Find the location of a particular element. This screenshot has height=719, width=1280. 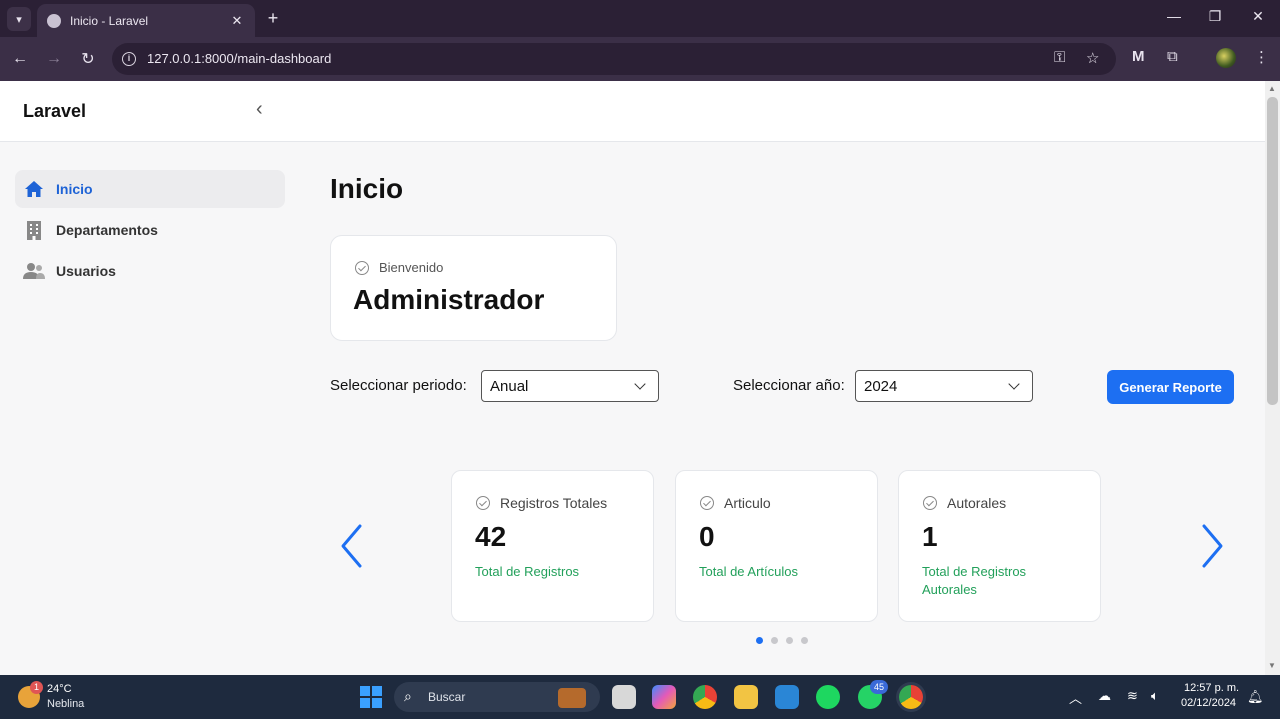

carousel-next-icon is located at coordinates (1212, 546).